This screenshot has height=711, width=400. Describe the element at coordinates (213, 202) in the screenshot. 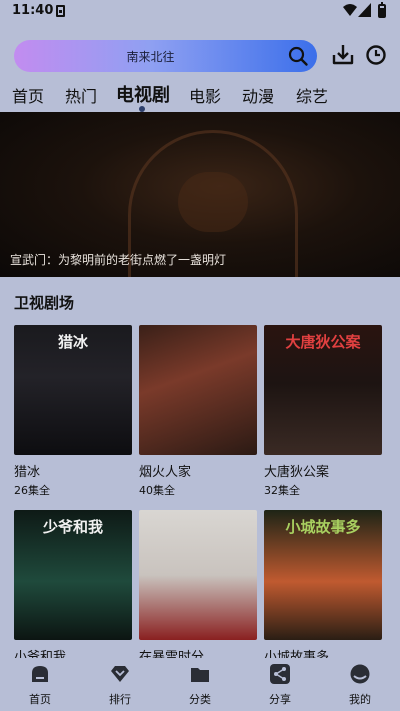

I see `banner-light` at that location.